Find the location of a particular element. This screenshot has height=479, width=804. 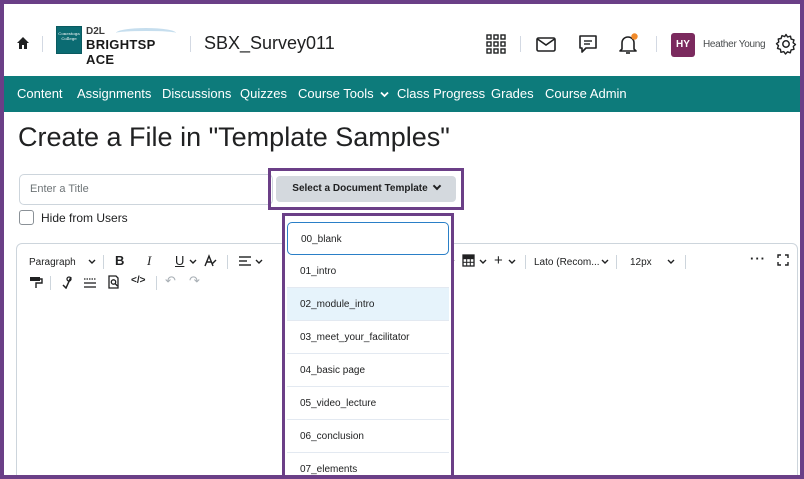

course-selector-grid-icon is located at coordinates (496, 44).